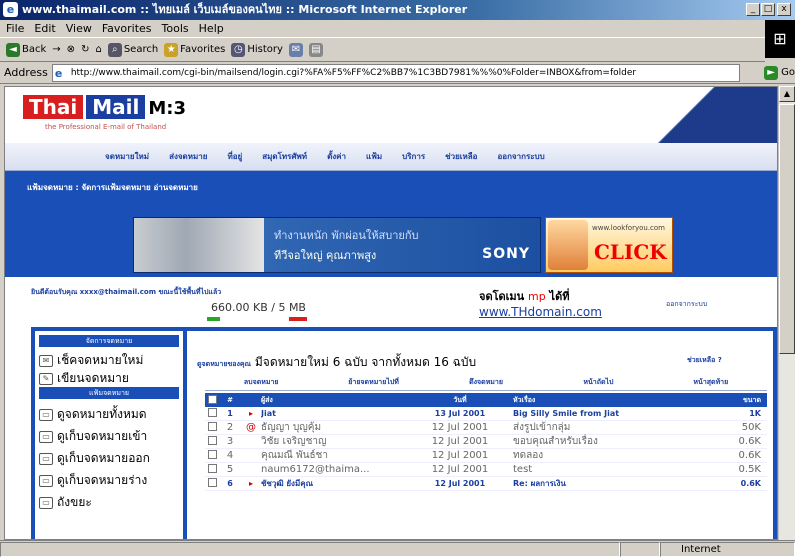 This screenshot has width=795, height=557. Describe the element at coordinates (310, 549) in the screenshot. I see `status-text` at that location.